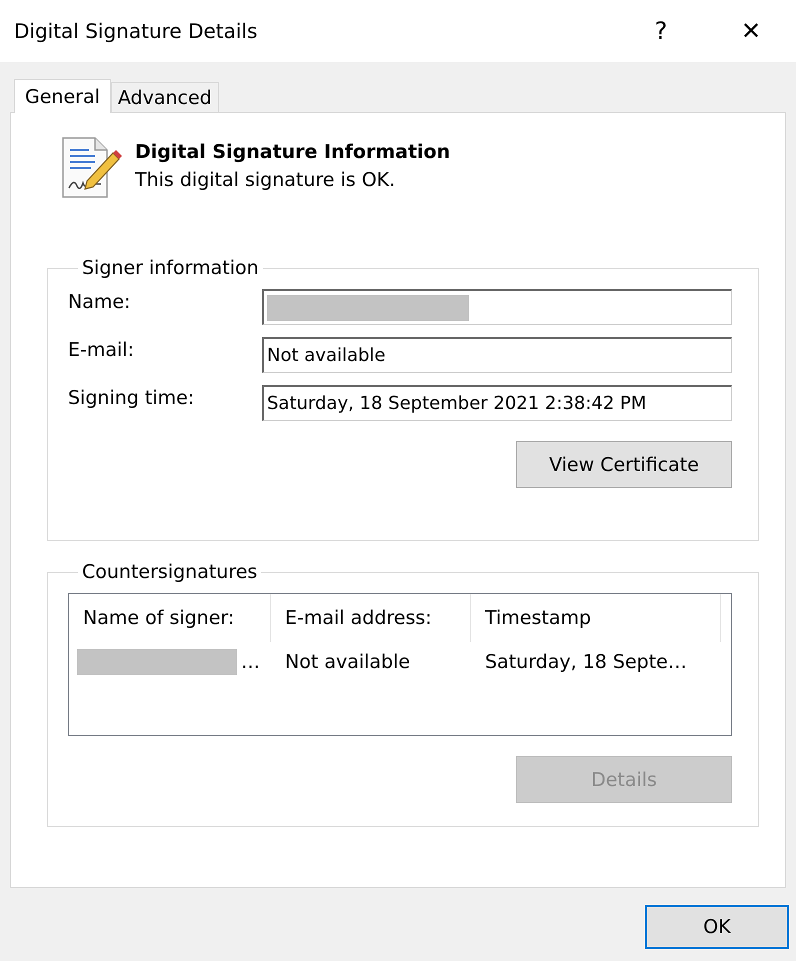  What do you see at coordinates (596, 618) in the screenshot?
I see `column-header: Timestamp` at bounding box center [596, 618].